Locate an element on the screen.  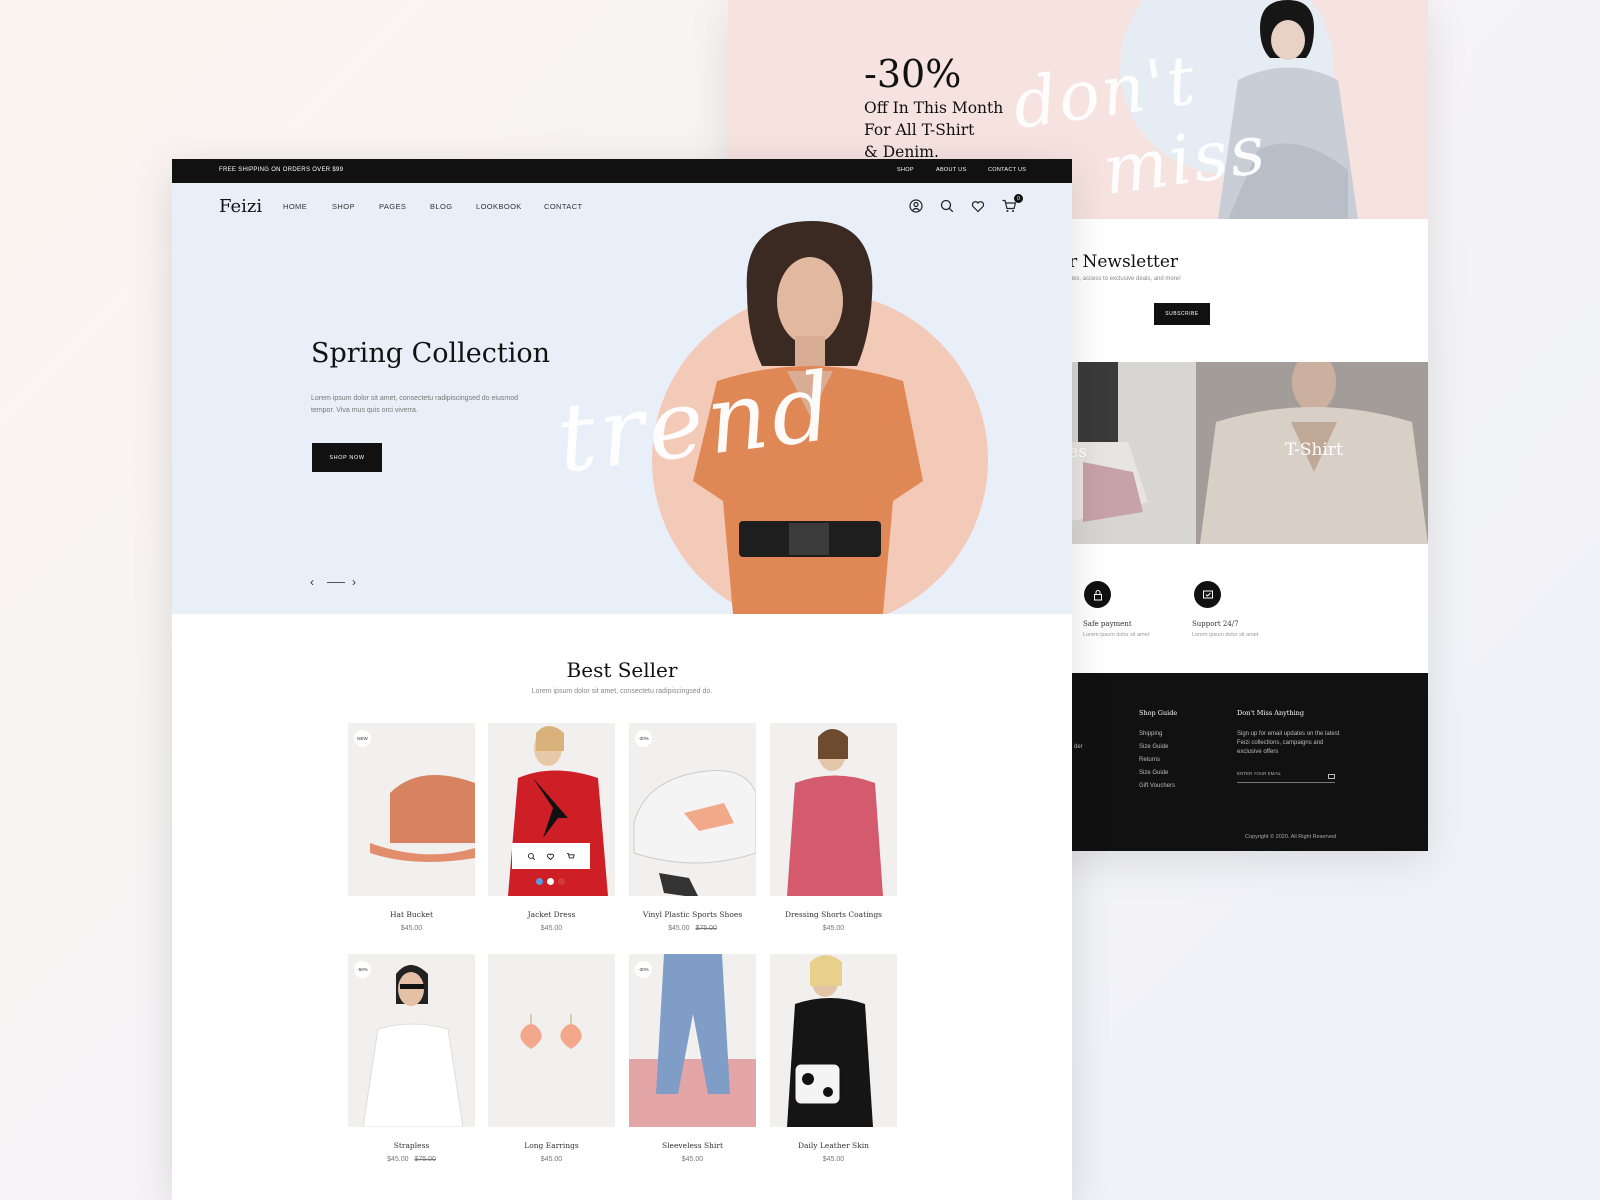
product-card: Long Earrings $45.00 is located at coordinates (551, 1058).